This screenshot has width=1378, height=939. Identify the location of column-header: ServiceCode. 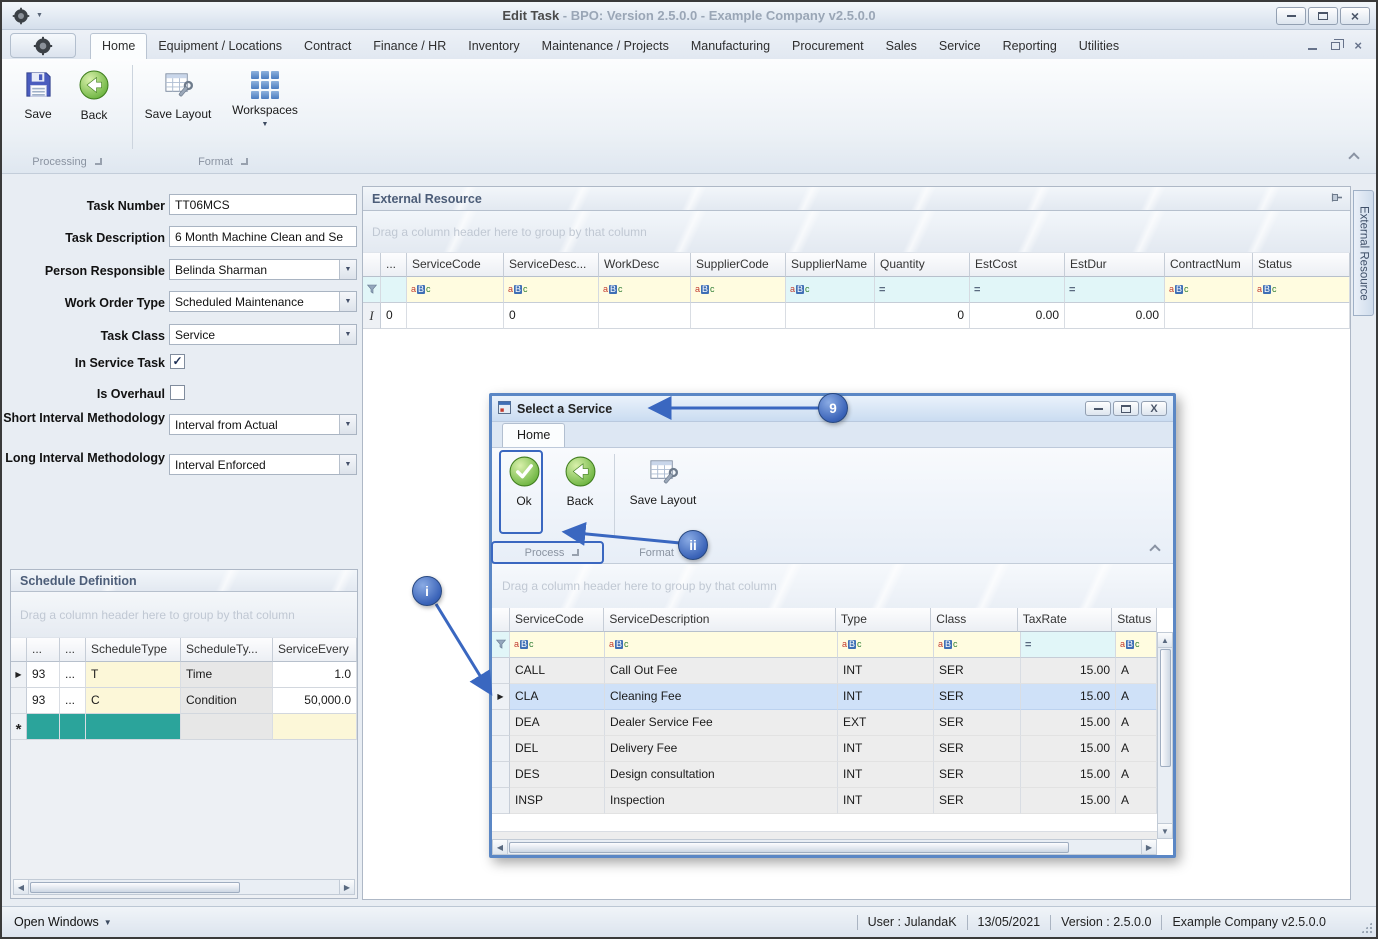
(455, 265).